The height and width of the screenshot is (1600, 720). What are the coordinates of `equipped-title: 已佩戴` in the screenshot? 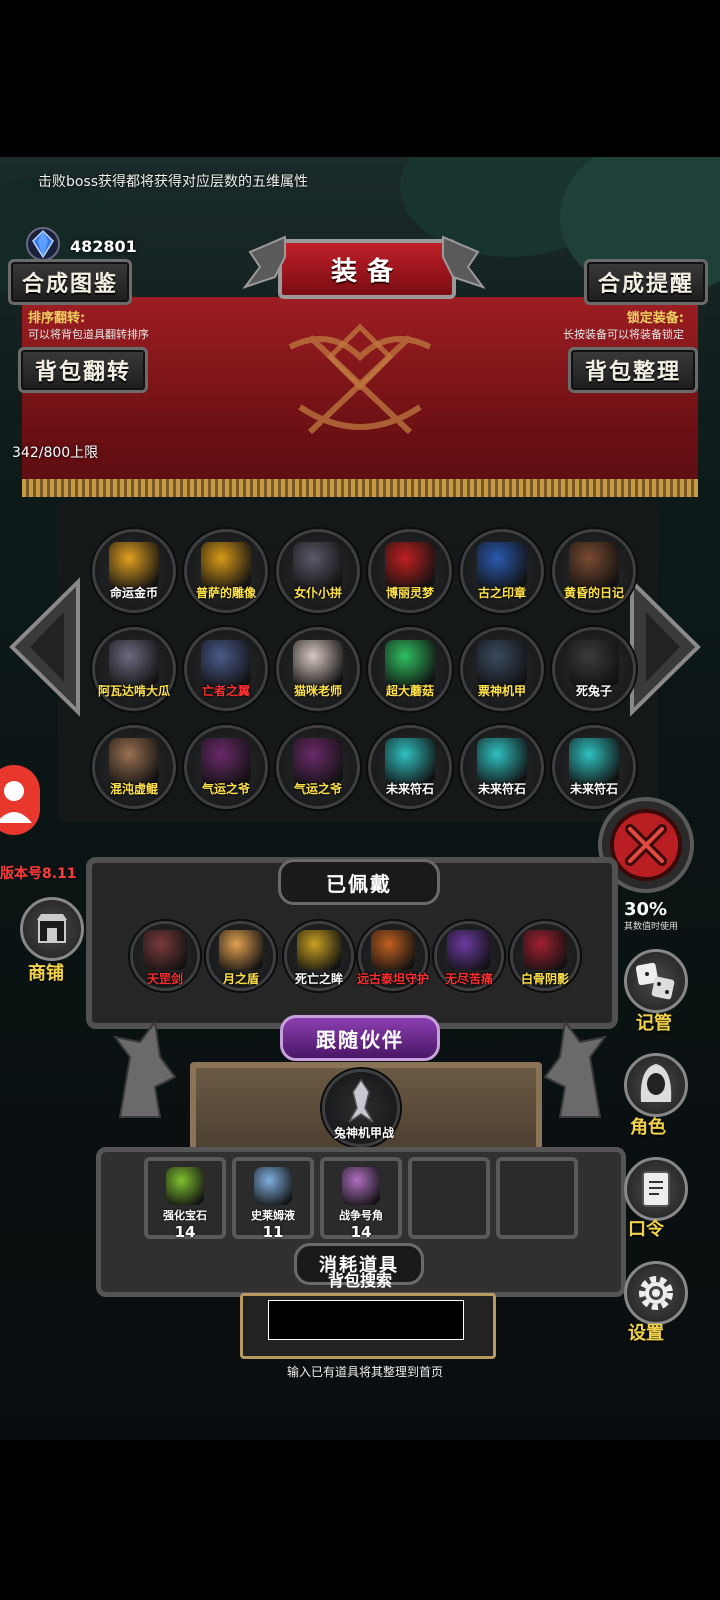 It's located at (359, 882).